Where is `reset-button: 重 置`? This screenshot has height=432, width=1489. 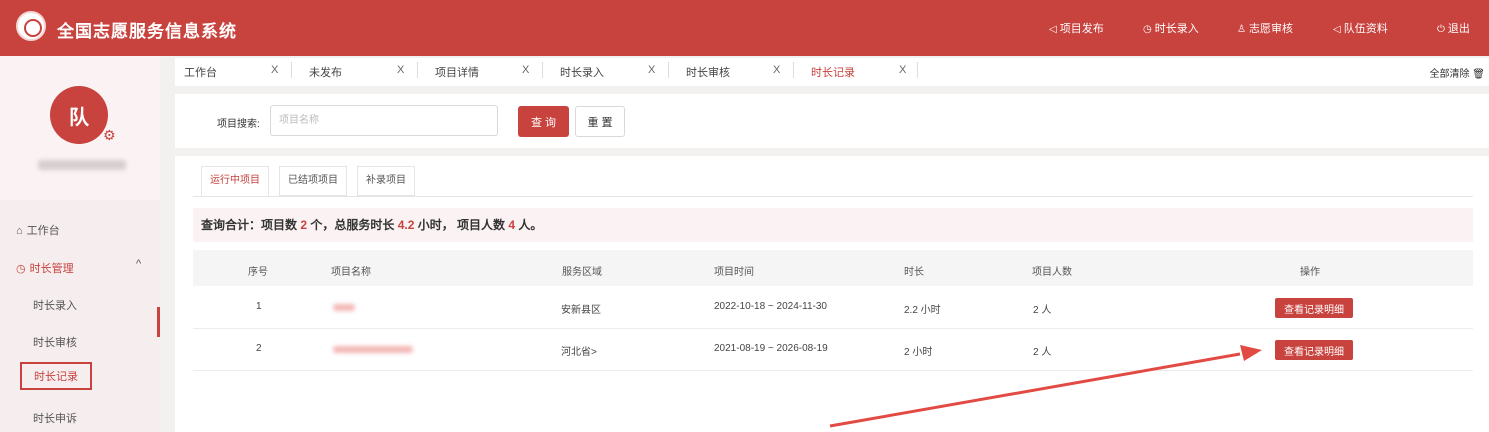
reset-button: 重 置 is located at coordinates (600, 121).